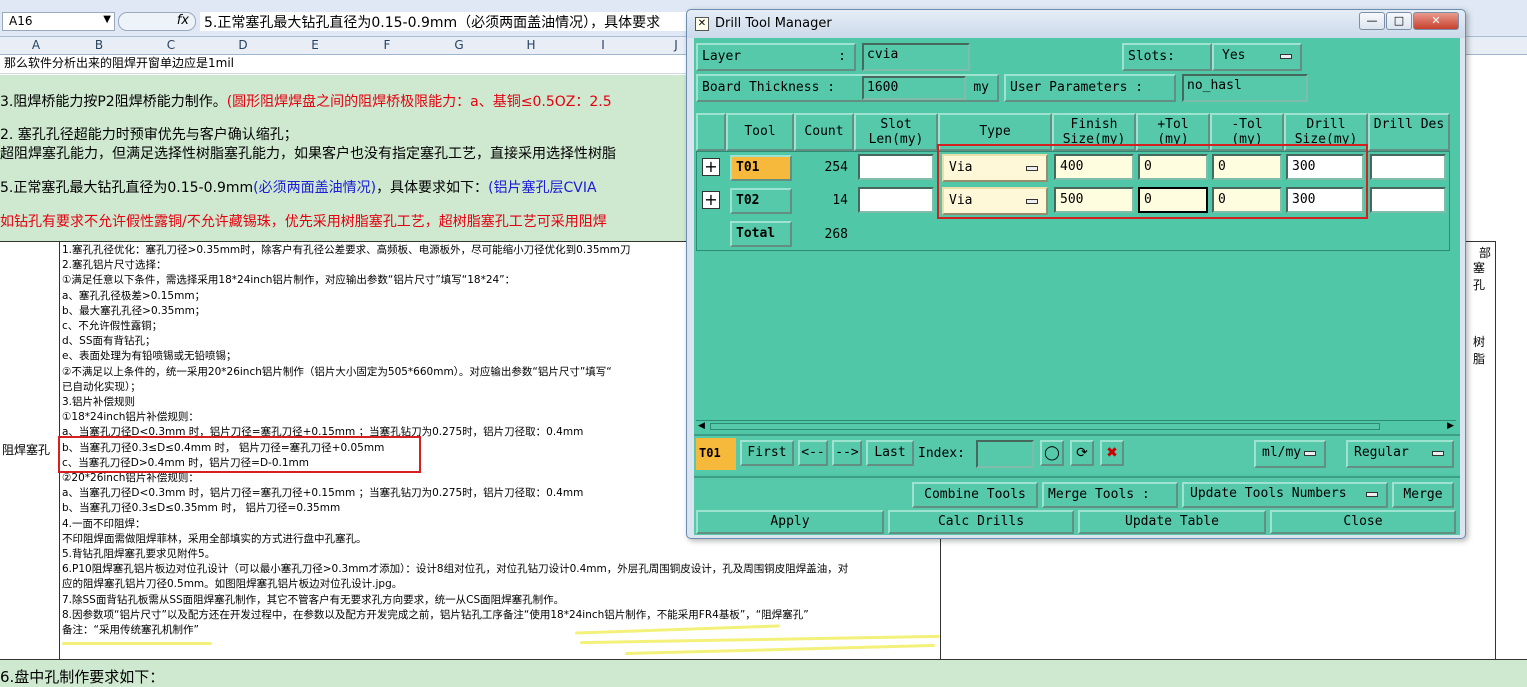 Image resolution: width=1527 pixels, height=687 pixels. What do you see at coordinates (345, 64) in the screenshot?
I see `cell-row: 那么软件分析出来的阻焊开窗单边应是1mil` at bounding box center [345, 64].